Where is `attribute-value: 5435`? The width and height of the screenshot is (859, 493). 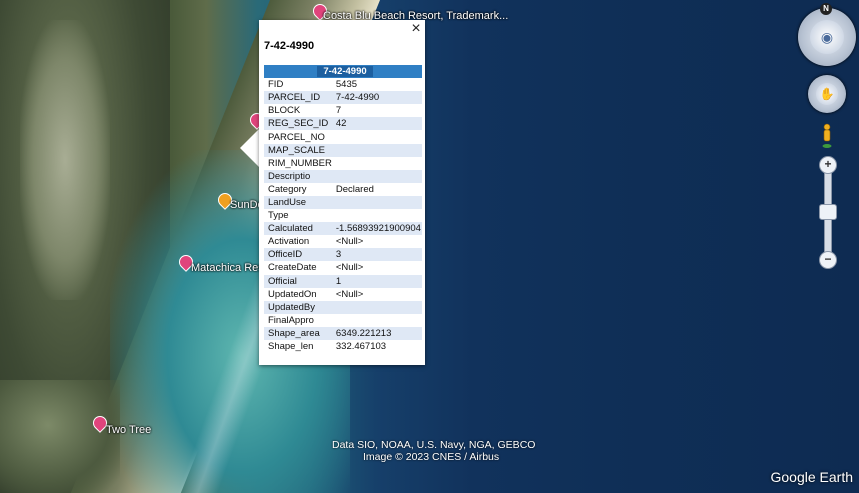
attribute-value: 5435 is located at coordinates (346, 85).